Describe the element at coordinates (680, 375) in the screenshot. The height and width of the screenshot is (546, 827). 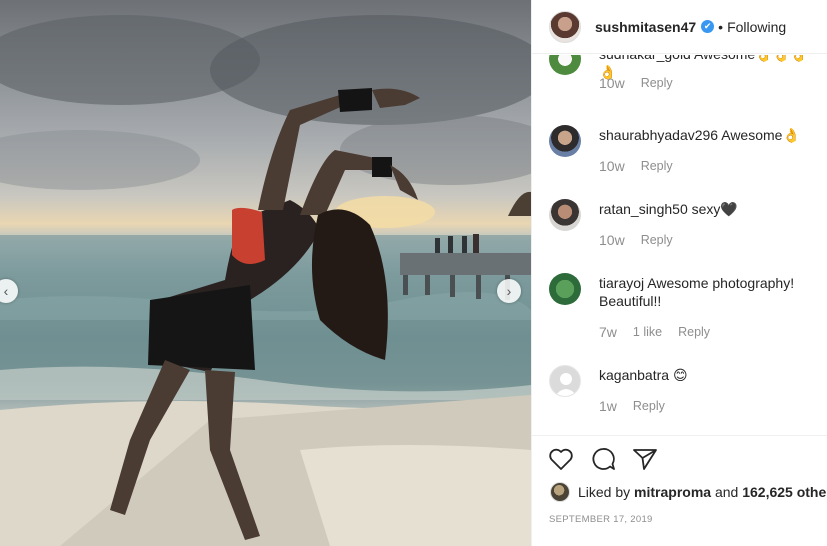
I see `comment-text: 😊` at that location.